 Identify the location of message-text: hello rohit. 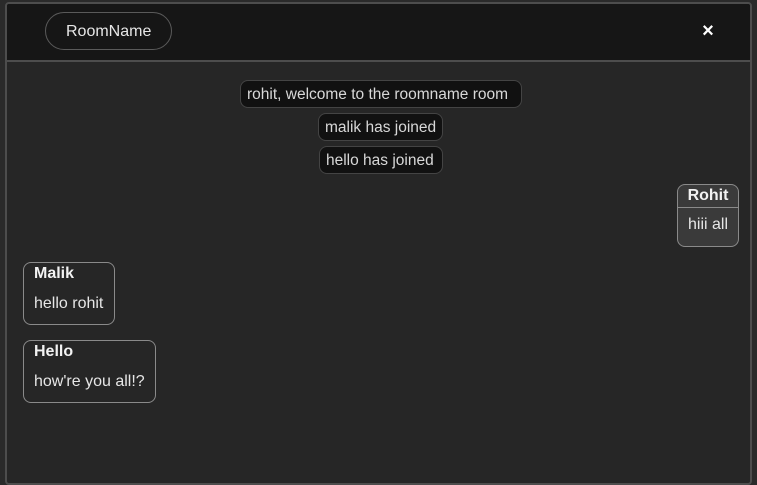
(69, 303).